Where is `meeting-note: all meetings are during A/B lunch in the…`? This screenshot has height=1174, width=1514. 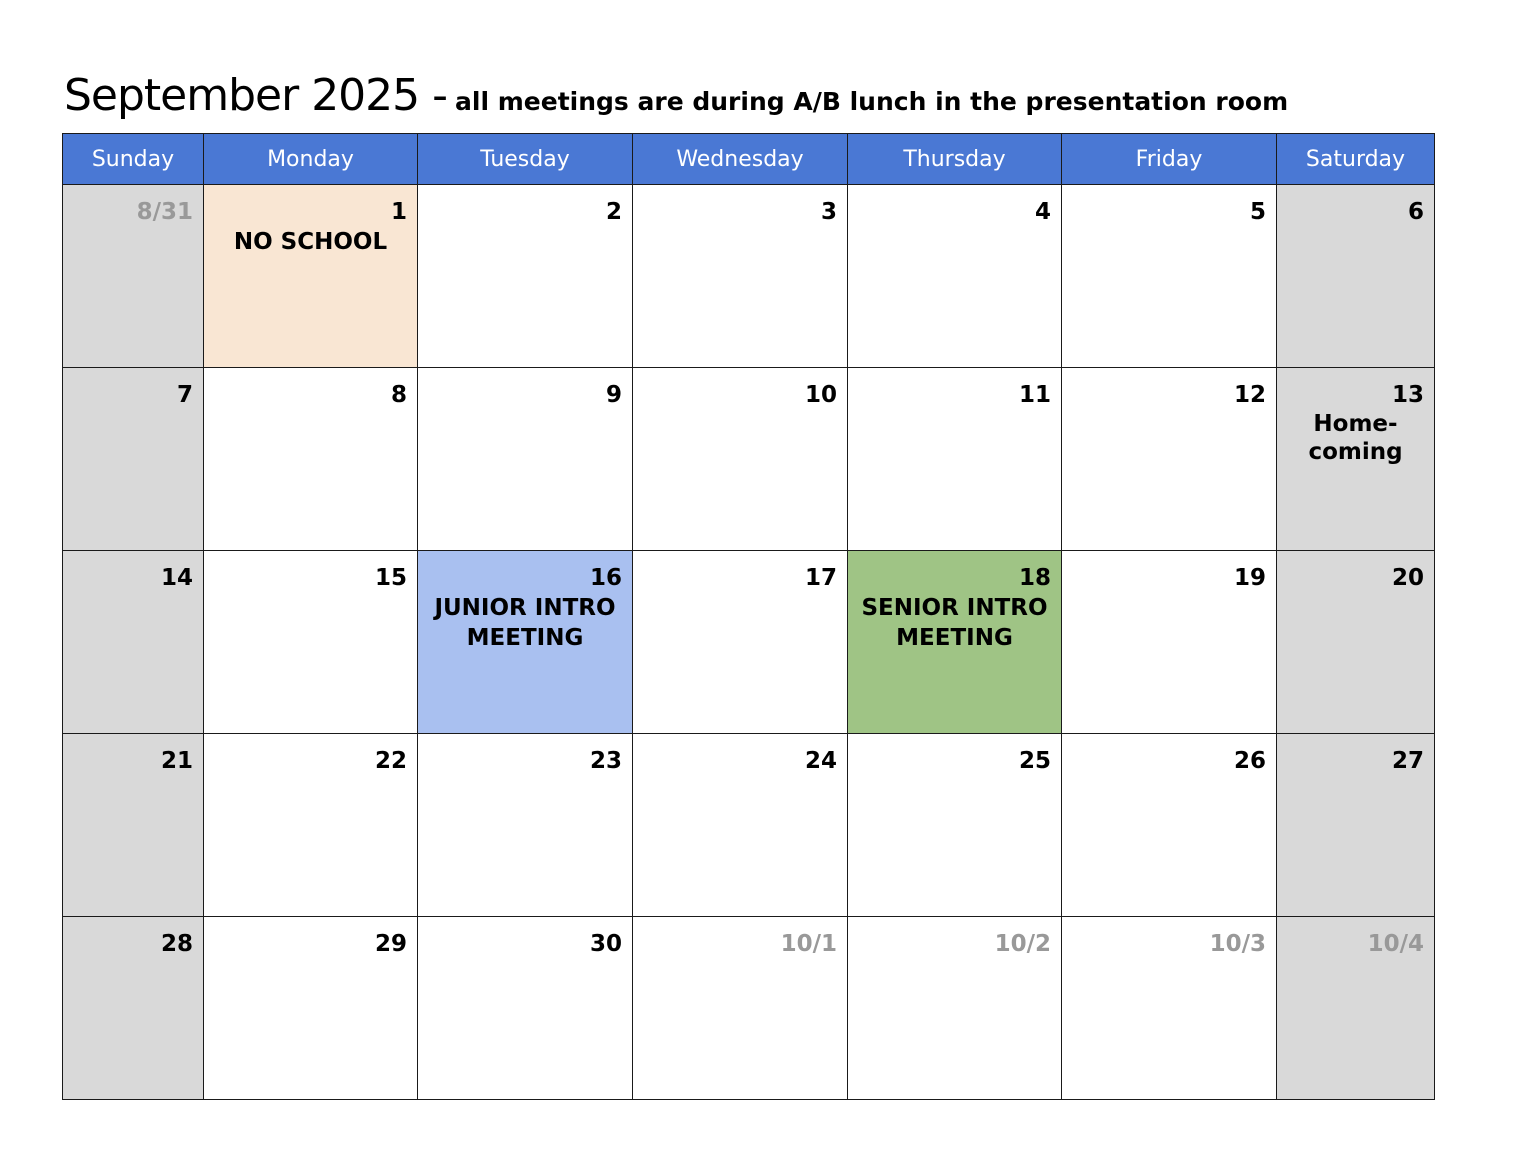
meeting-note: all meetings are during A/B lunch in the… is located at coordinates (872, 101).